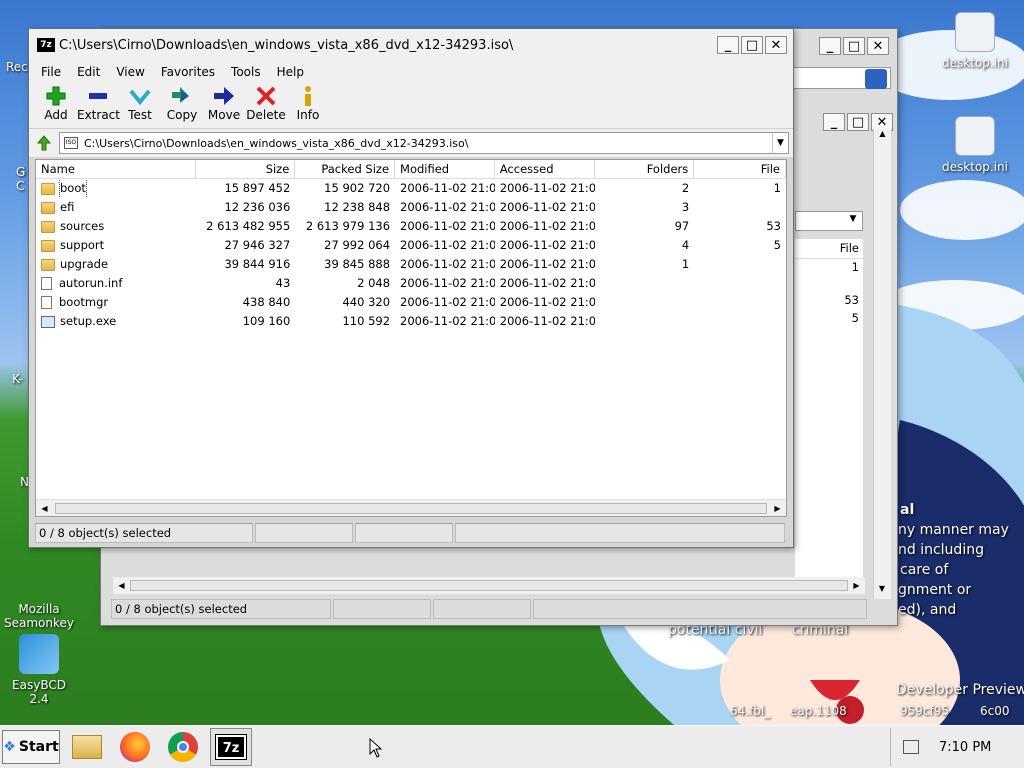  What do you see at coordinates (98, 102) in the screenshot?
I see `extract-button: Extract` at bounding box center [98, 102].